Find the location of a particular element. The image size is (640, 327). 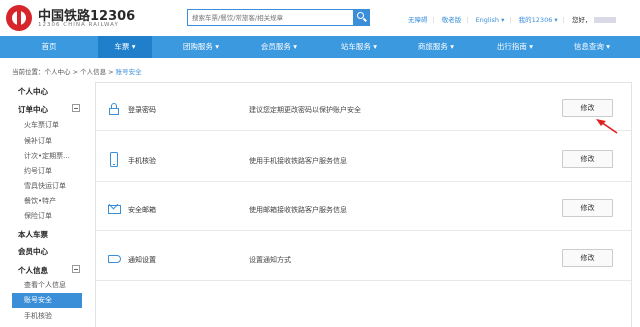

railway-logo-icon is located at coordinates (19, 18).